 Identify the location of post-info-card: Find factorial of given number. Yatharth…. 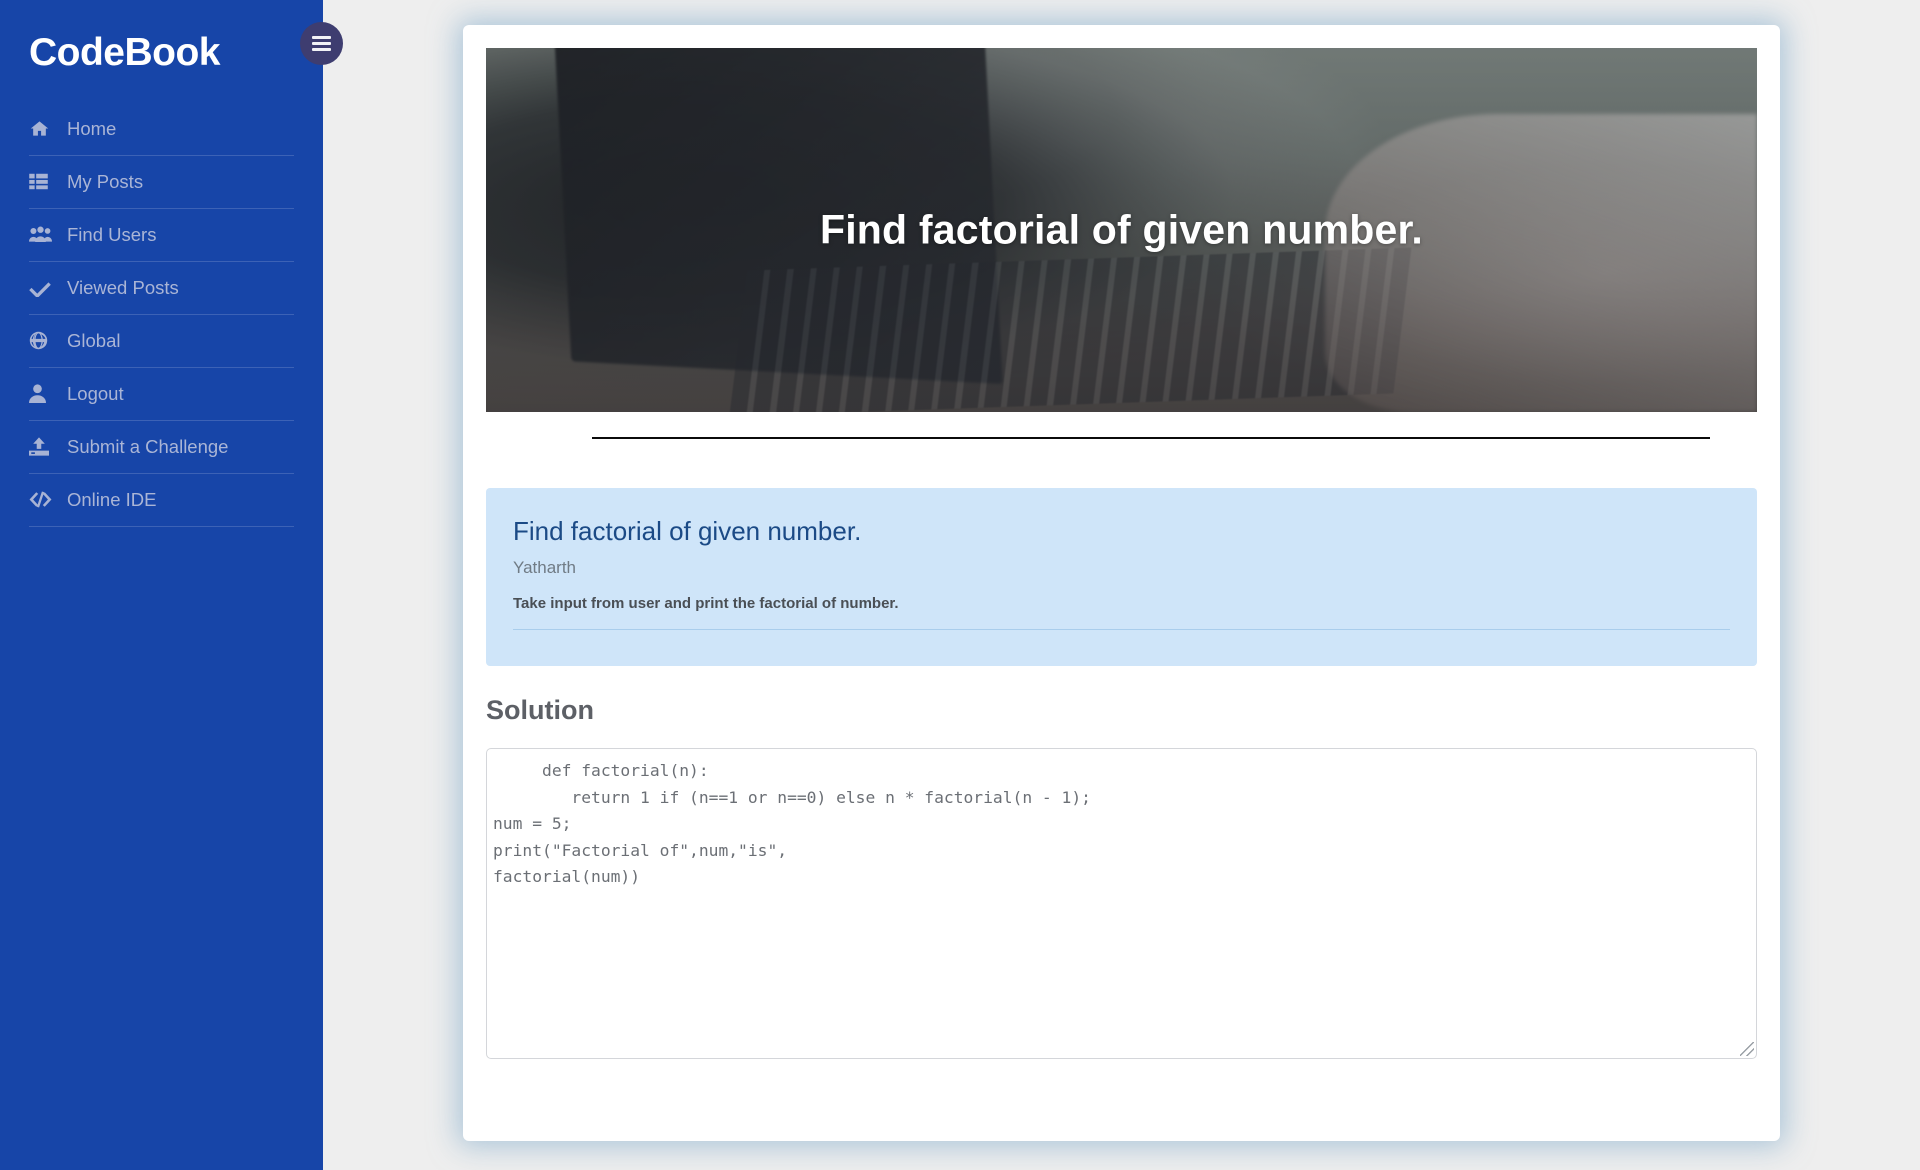
(1121, 577).